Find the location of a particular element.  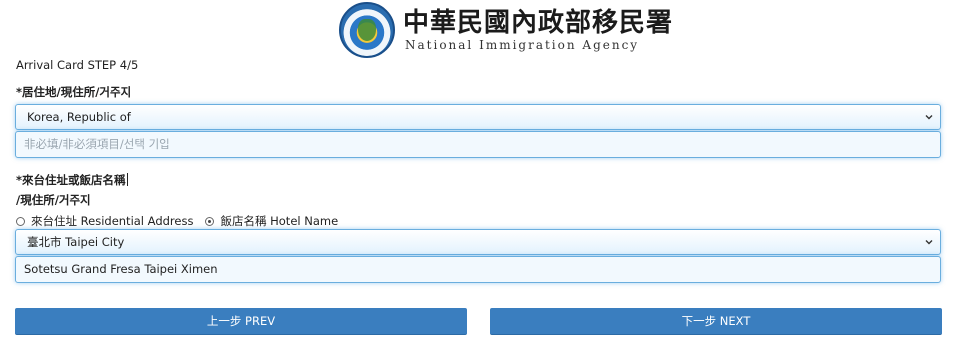

agency-name-chinese: 中華民國內政部移民署 is located at coordinates (538, 23).